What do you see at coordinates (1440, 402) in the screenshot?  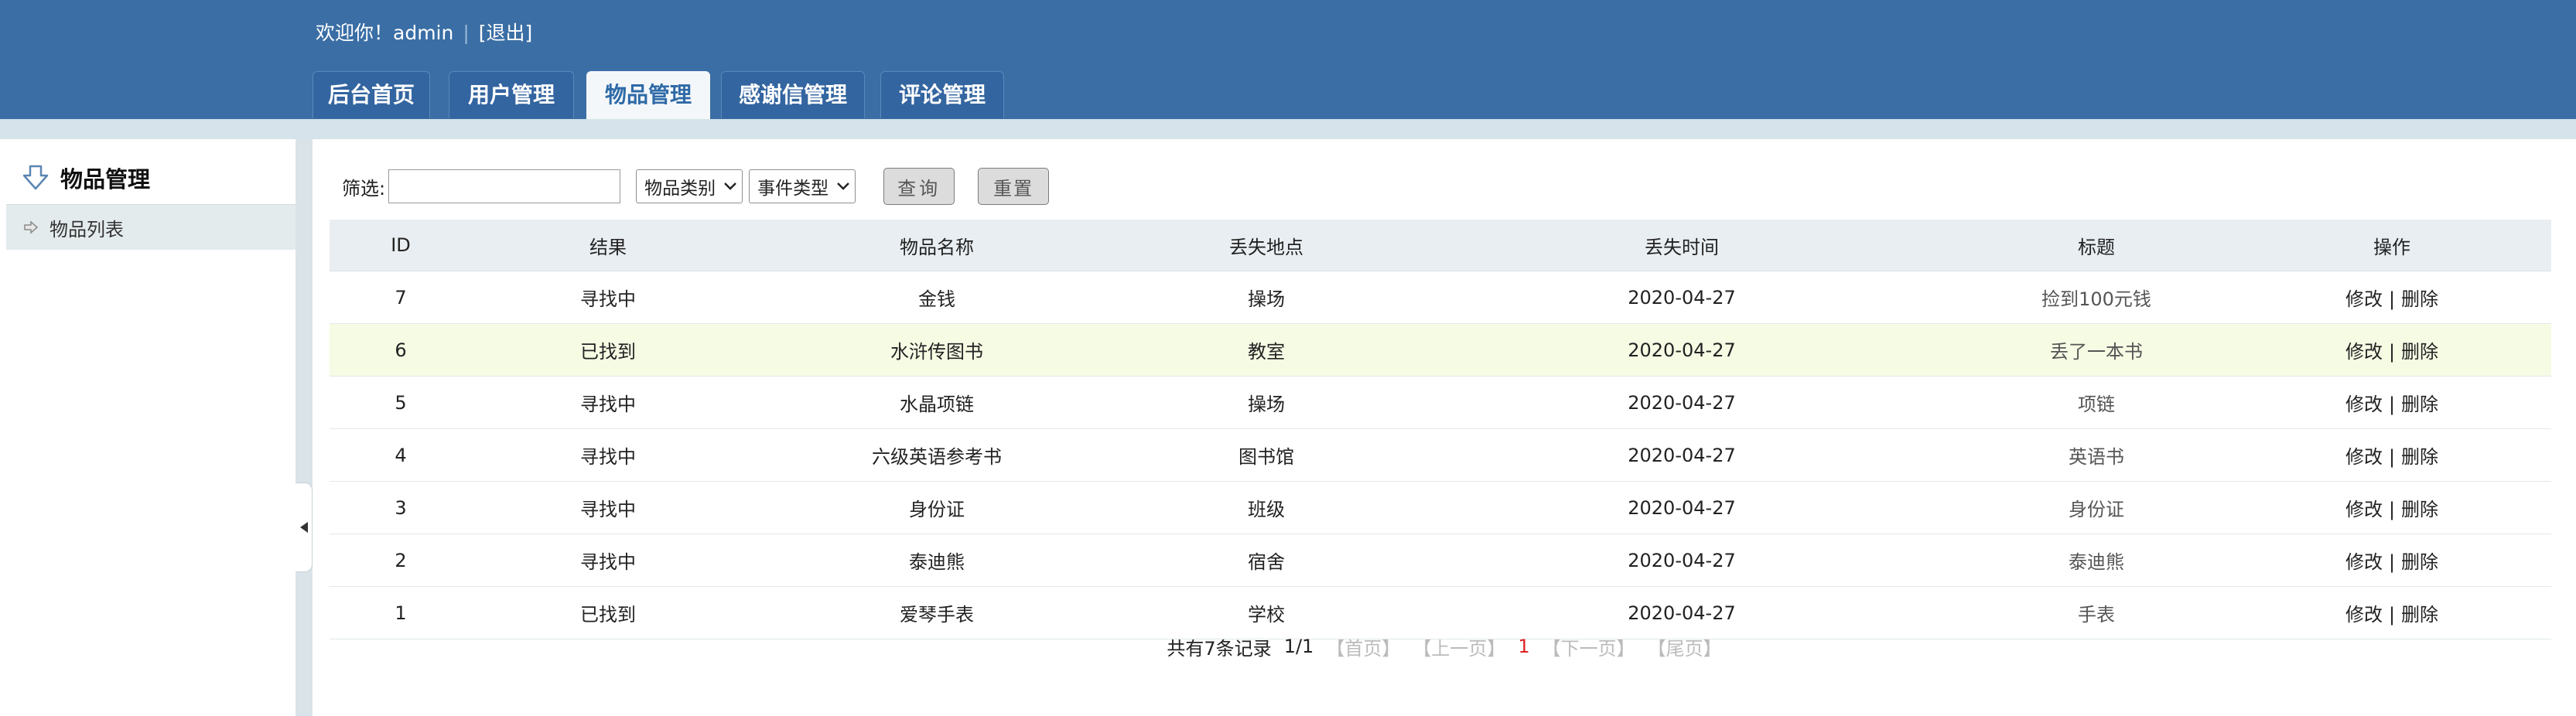 I see `table-row: 5 寻找中 水晶项链 操场 2020-04-27 项链 修改 | 删除` at bounding box center [1440, 402].